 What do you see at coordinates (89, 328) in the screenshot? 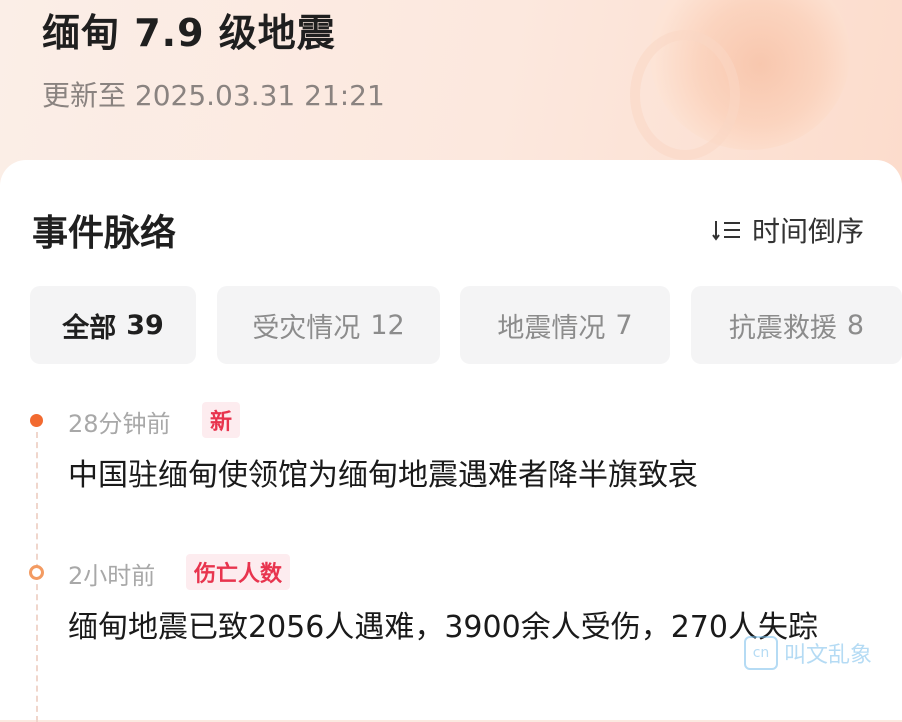
I see `tab-label: 全部` at bounding box center [89, 328].